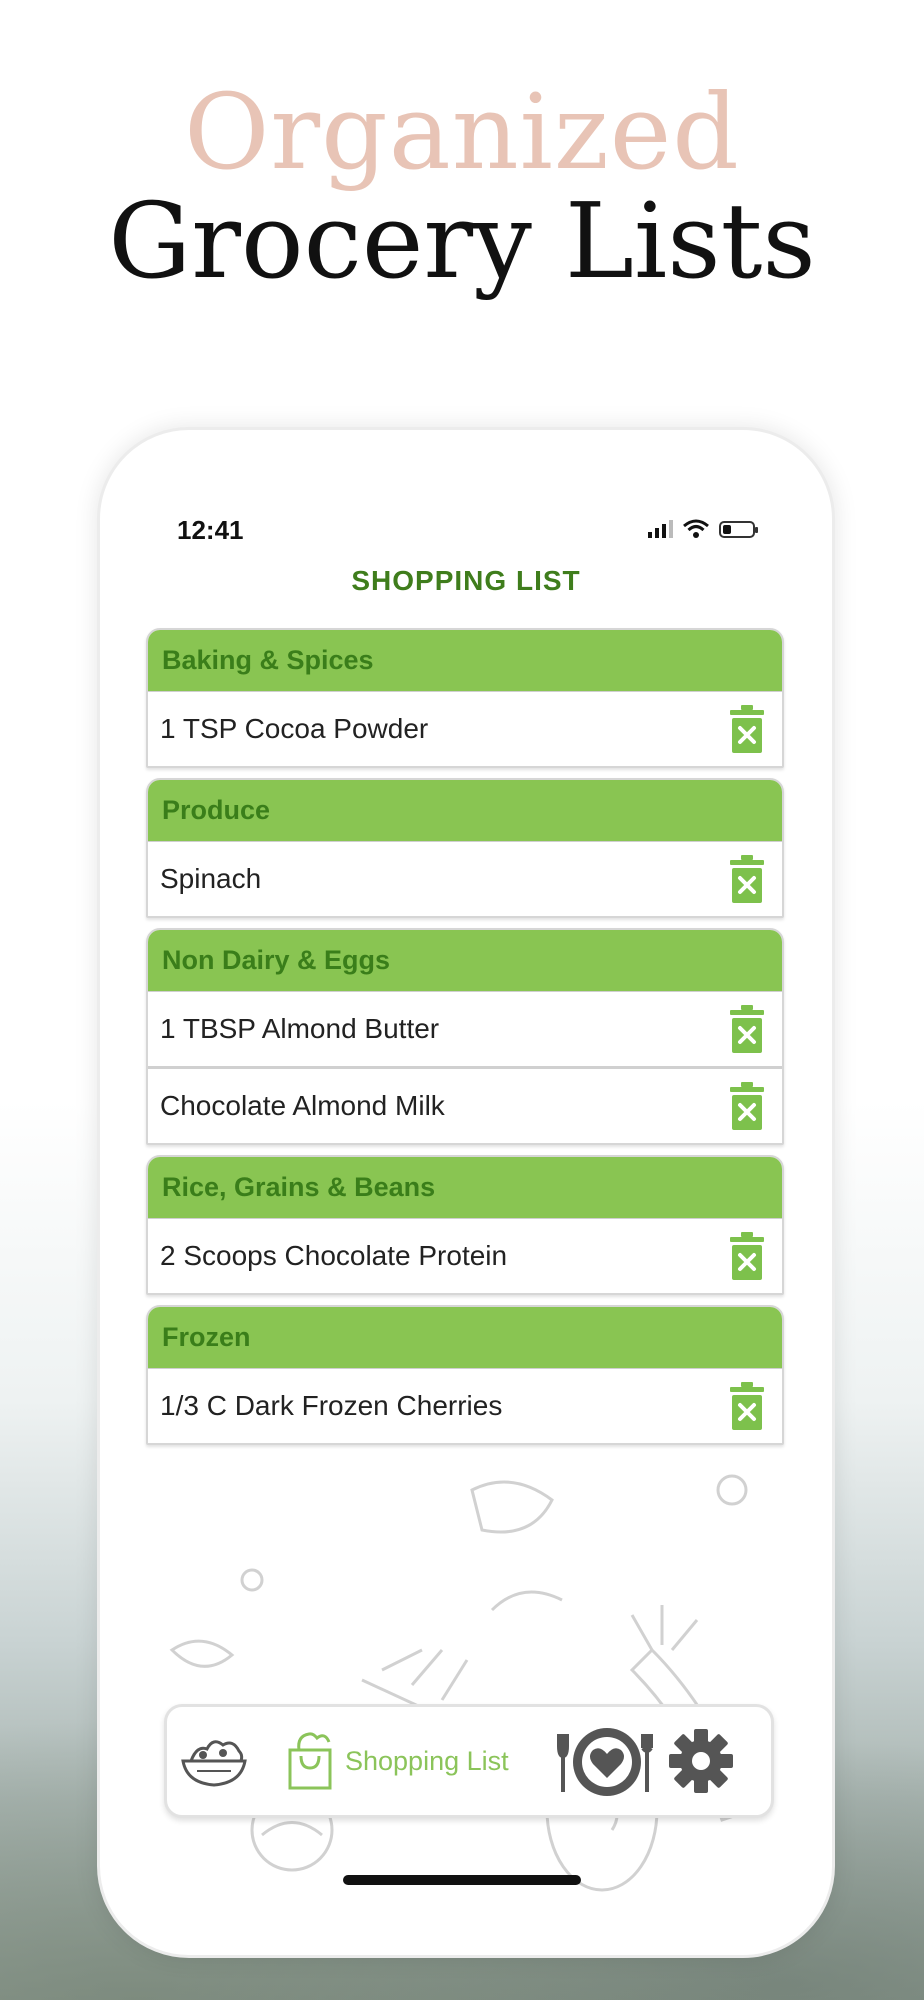 The height and width of the screenshot is (2000, 924). I want to click on list-item: 1 TSP Cocoa Powder, so click(465, 728).